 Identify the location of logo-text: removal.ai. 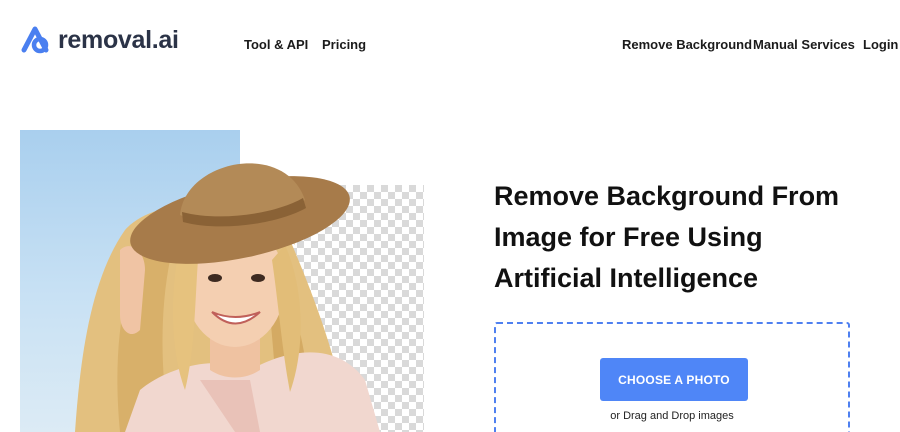
(118, 39).